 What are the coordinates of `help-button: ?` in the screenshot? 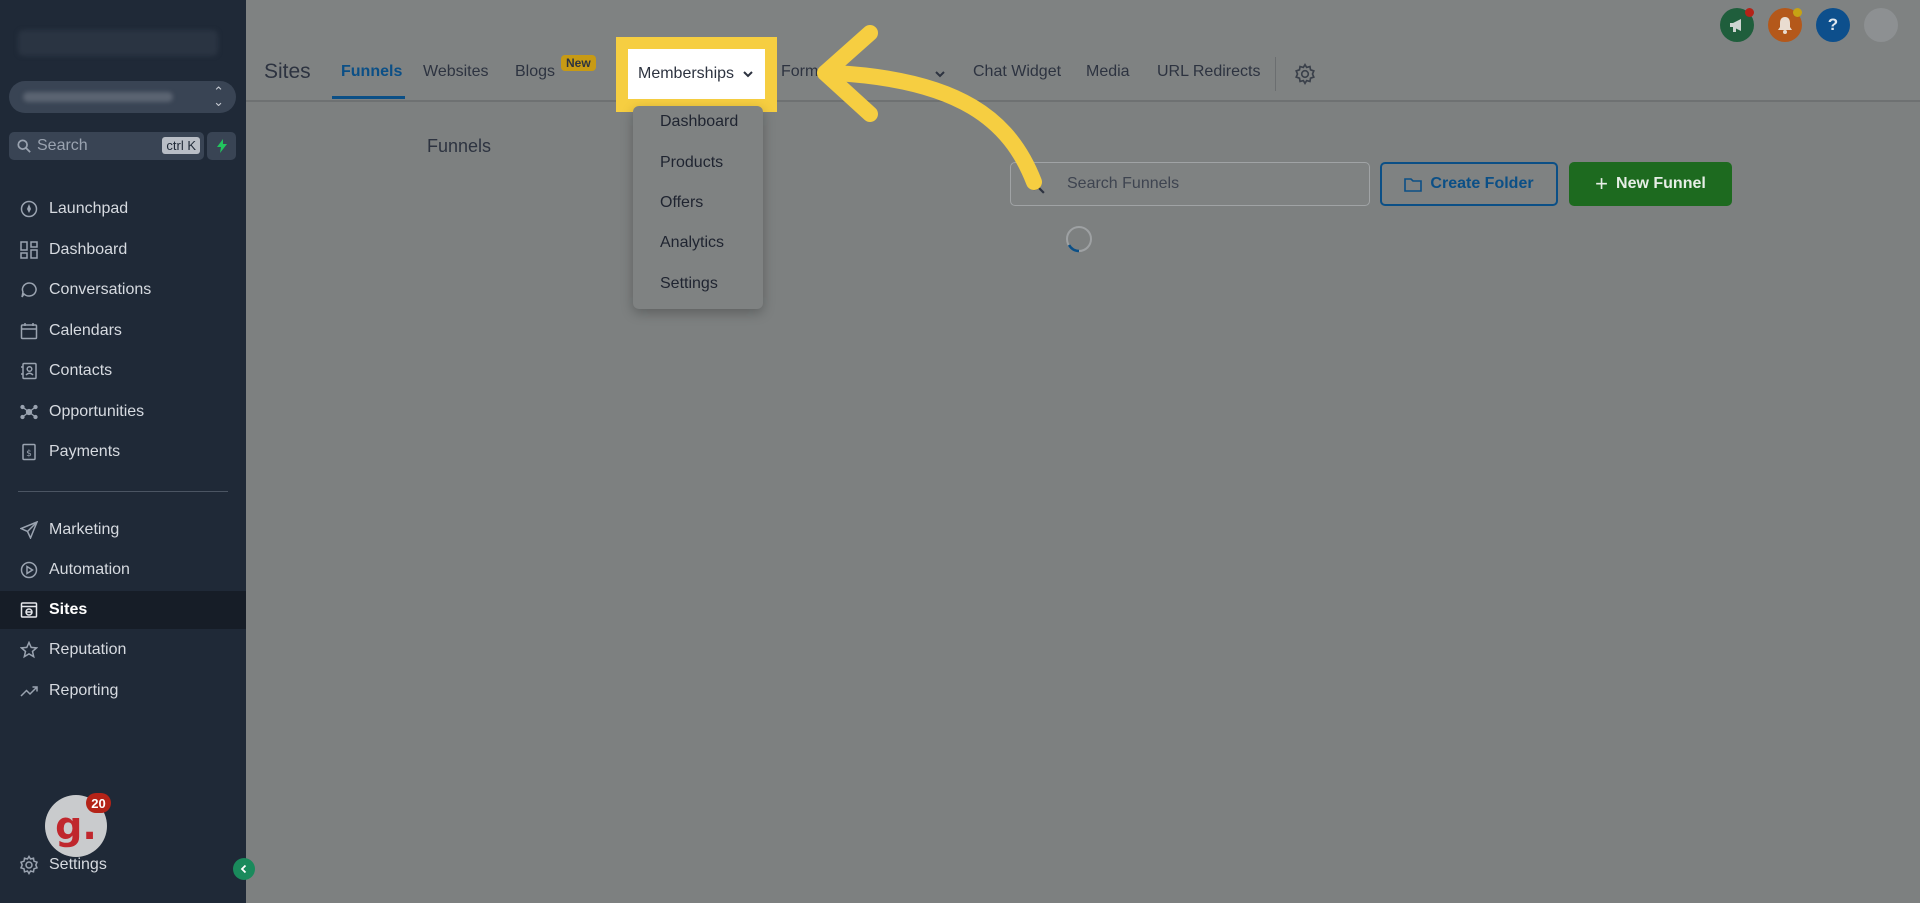 It's located at (1833, 25).